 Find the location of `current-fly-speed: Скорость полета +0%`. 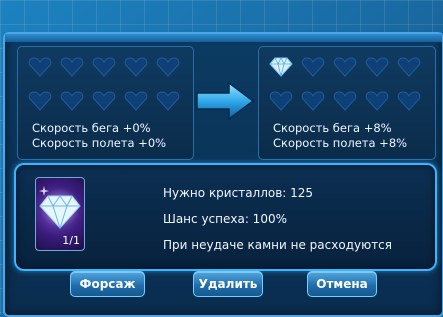

current-fly-speed: Скорость полета +0% is located at coordinates (99, 143).